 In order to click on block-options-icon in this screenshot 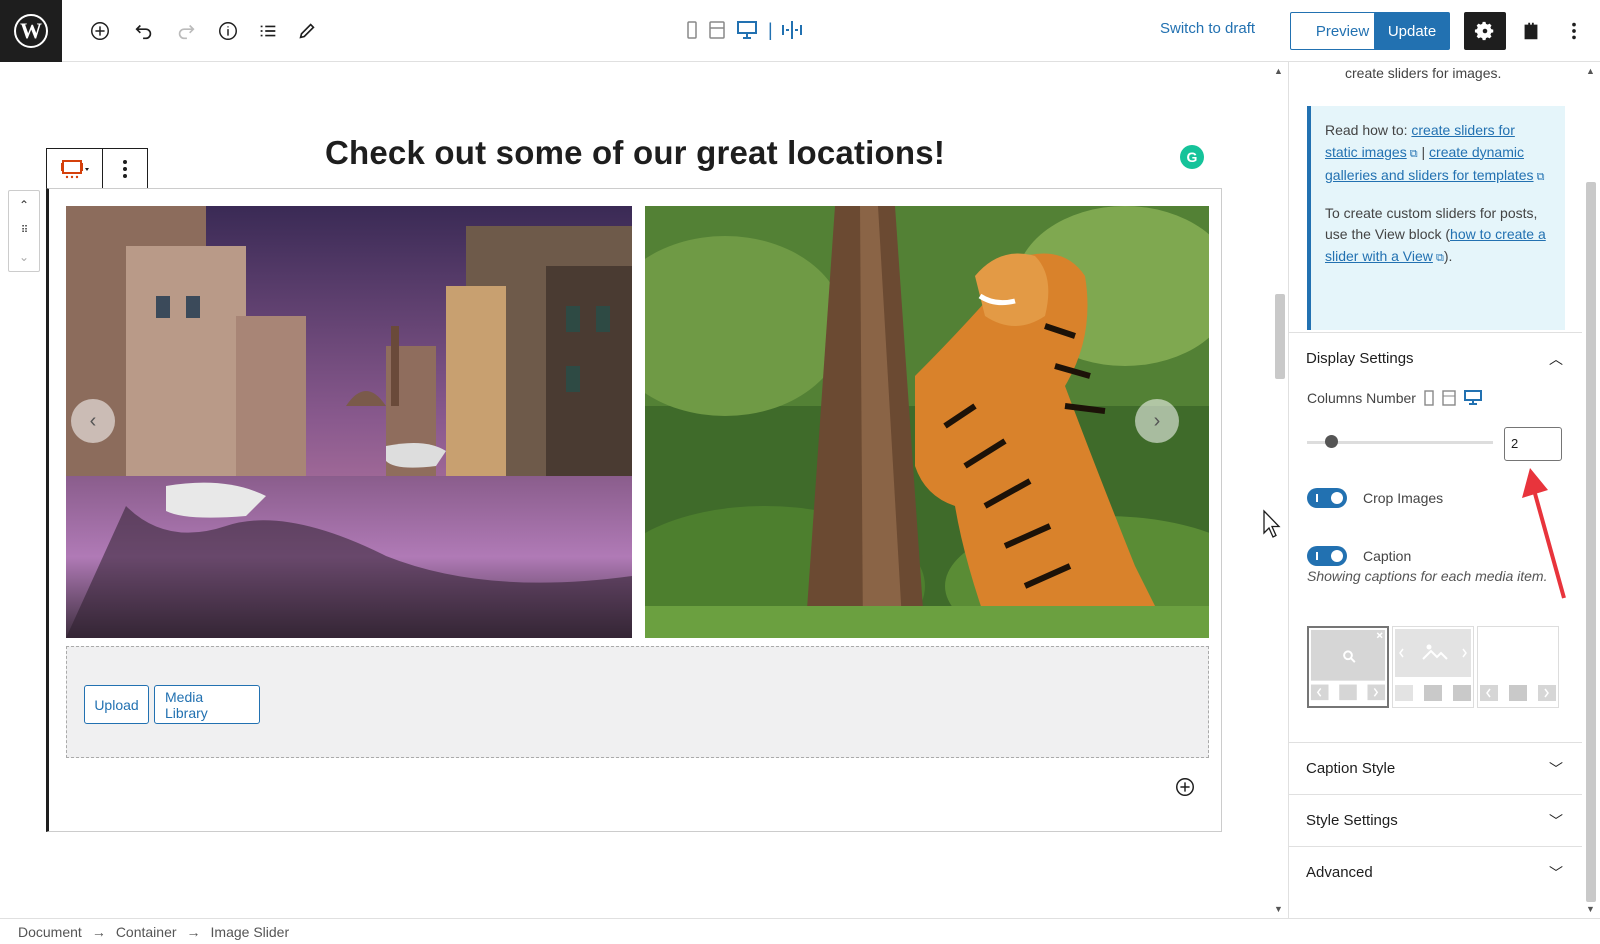, I will do `click(125, 169)`.